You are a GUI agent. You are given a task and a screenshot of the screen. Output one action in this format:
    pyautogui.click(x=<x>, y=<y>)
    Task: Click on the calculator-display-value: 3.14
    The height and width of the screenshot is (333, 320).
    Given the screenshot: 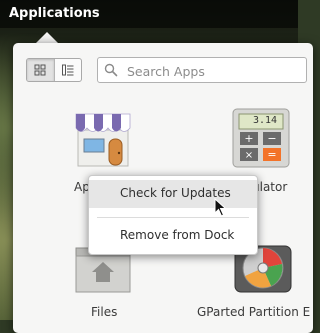 What is the action you would take?
    pyautogui.click(x=265, y=120)
    